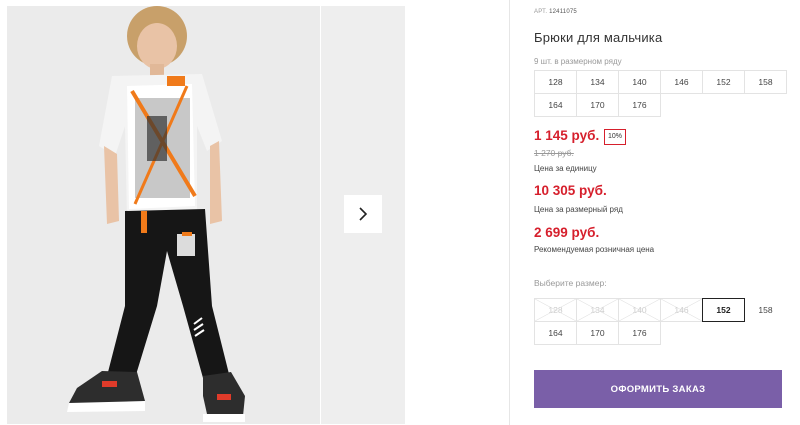 The image size is (800, 425). Describe the element at coordinates (570, 283) in the screenshot. I see `size-picker-label: Выберите размер:` at that location.